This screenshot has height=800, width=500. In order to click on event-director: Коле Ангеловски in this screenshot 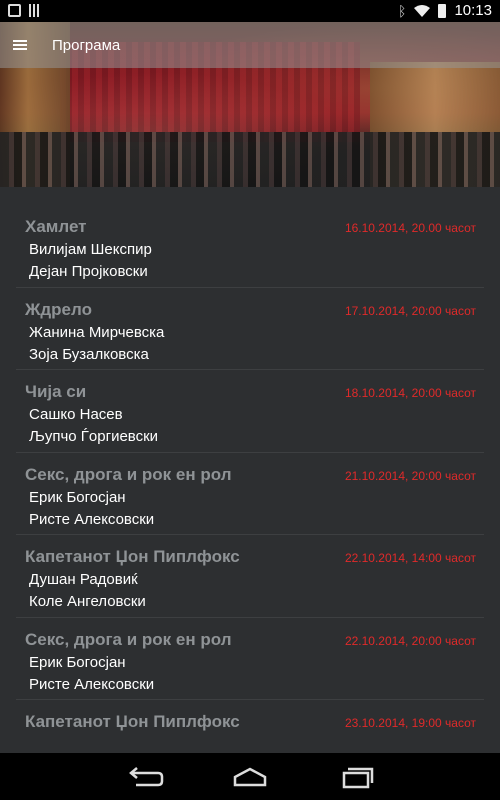, I will do `click(87, 601)`.